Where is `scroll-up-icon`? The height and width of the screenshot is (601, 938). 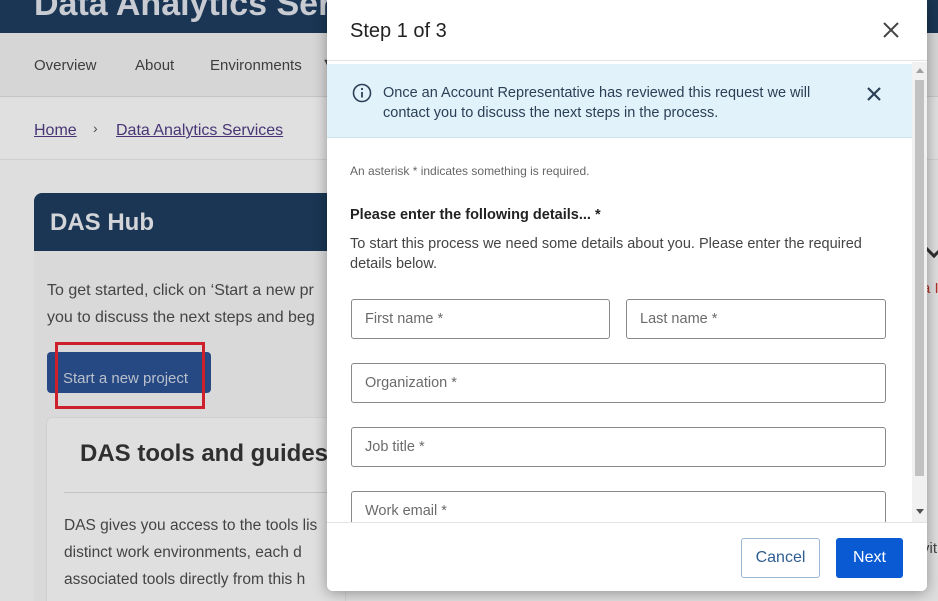 scroll-up-icon is located at coordinates (920, 70).